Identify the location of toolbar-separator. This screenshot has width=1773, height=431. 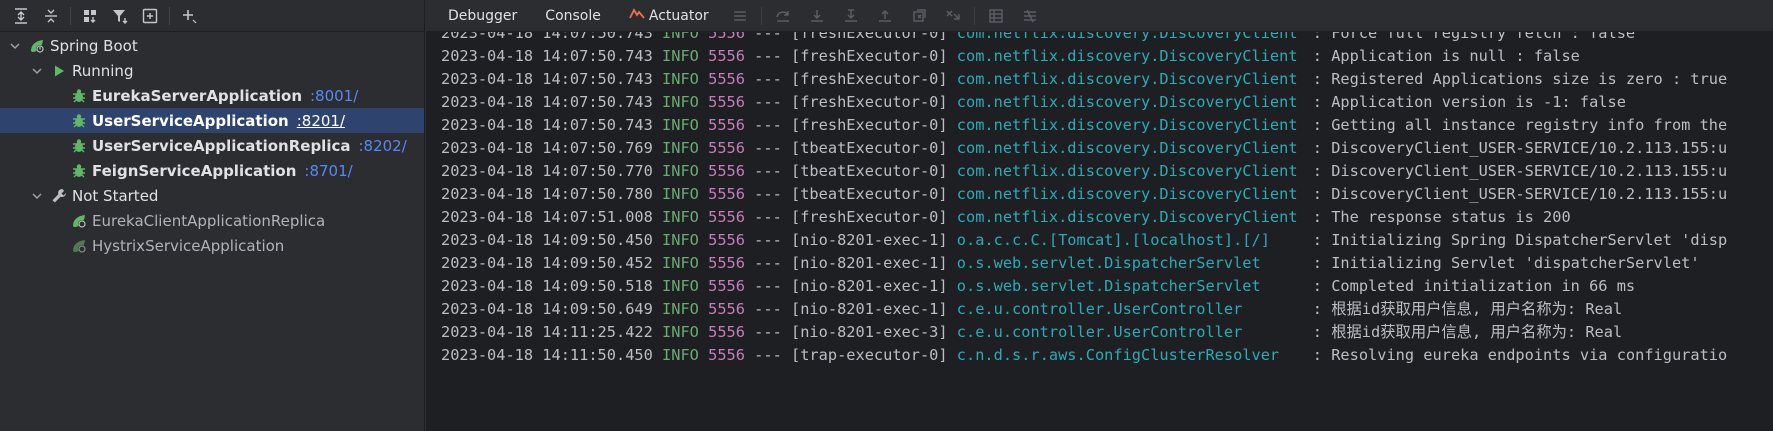
(70, 15).